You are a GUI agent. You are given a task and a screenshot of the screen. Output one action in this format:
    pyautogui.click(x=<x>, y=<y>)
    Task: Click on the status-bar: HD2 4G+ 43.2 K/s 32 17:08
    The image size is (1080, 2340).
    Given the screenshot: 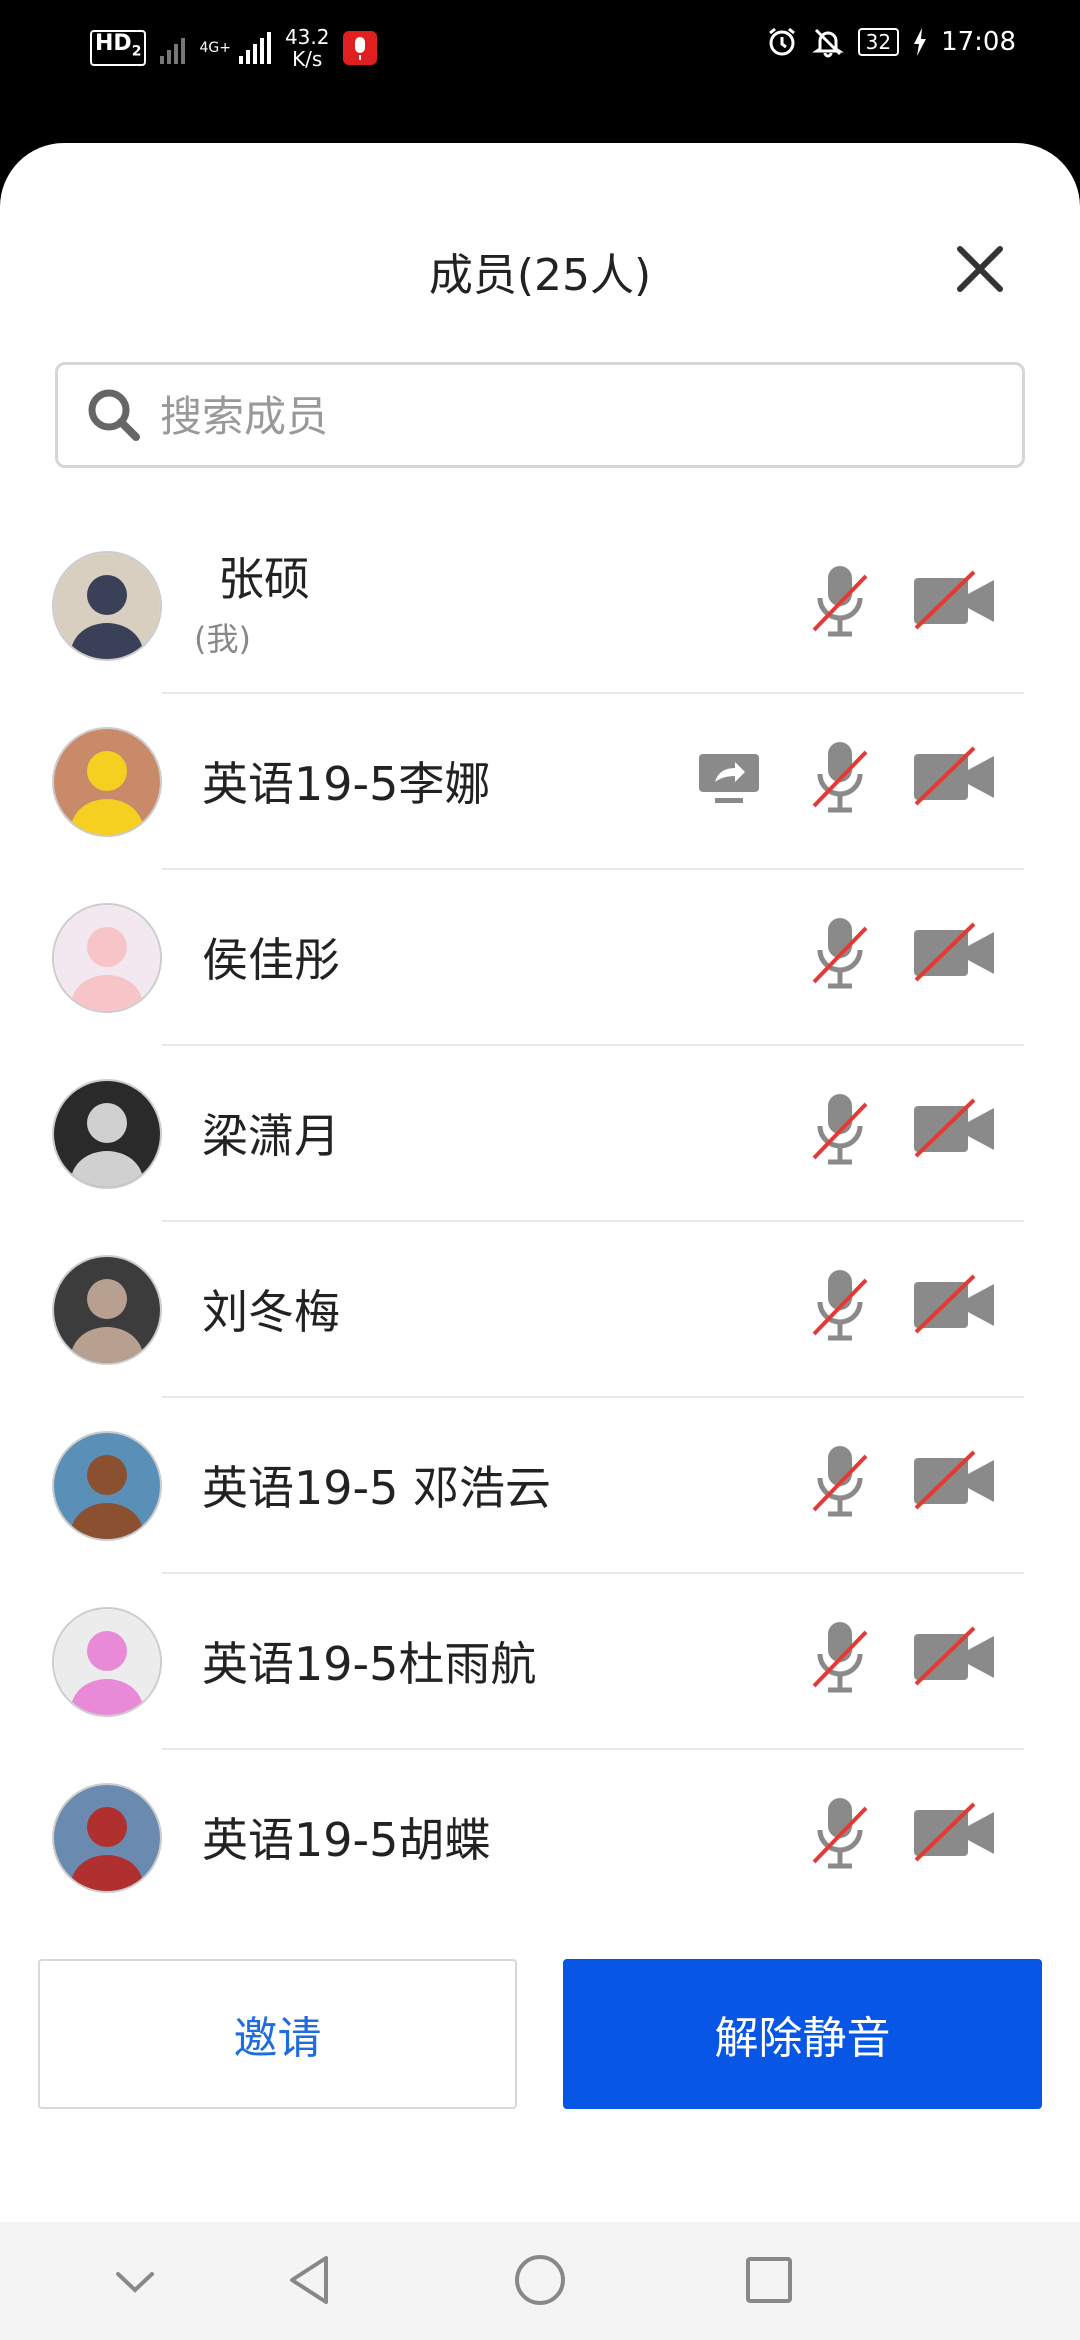 What is the action you would take?
    pyautogui.click(x=540, y=70)
    